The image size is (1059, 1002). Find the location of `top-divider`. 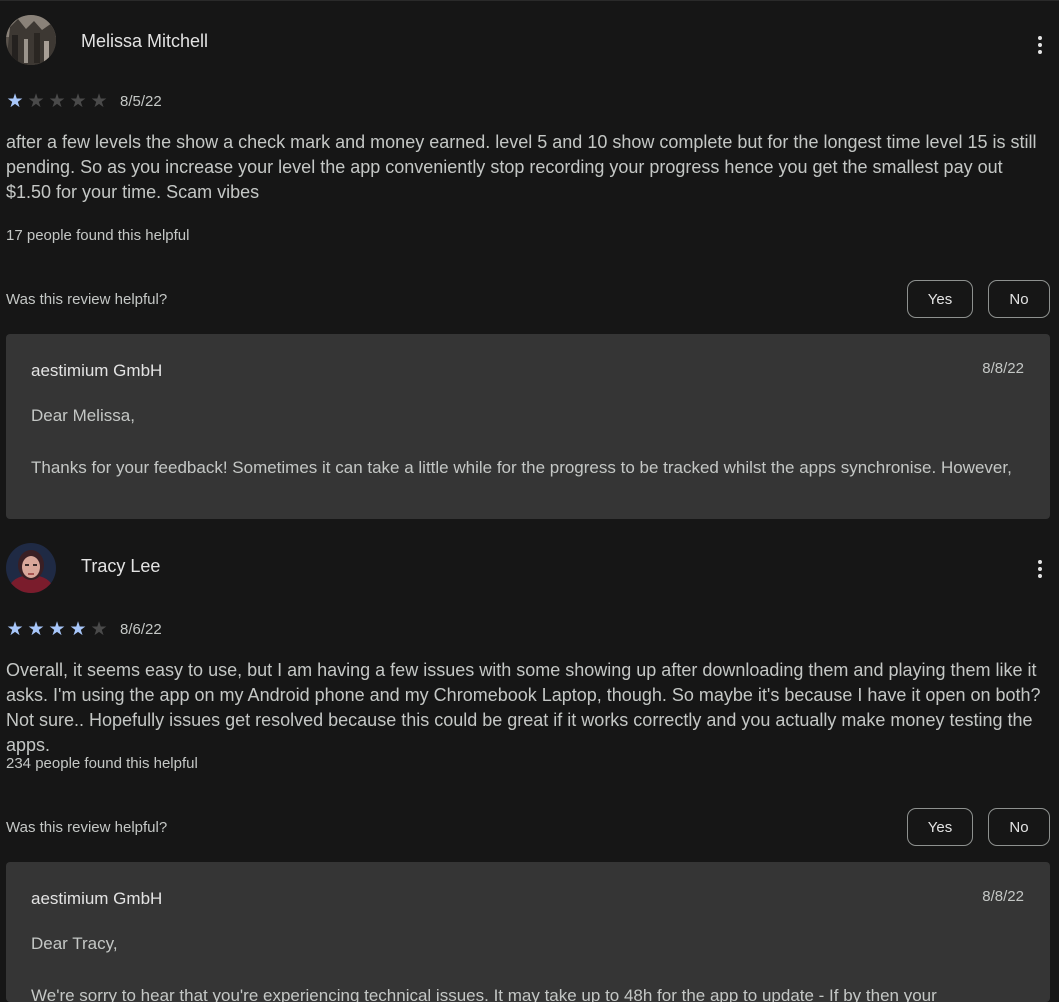

top-divider is located at coordinates (529, 0).